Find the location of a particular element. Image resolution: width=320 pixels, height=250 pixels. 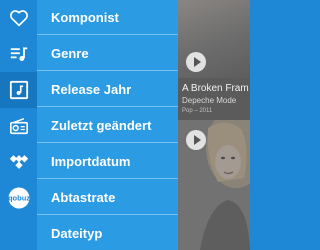

album-title: A Broken Fram is located at coordinates (215, 88).